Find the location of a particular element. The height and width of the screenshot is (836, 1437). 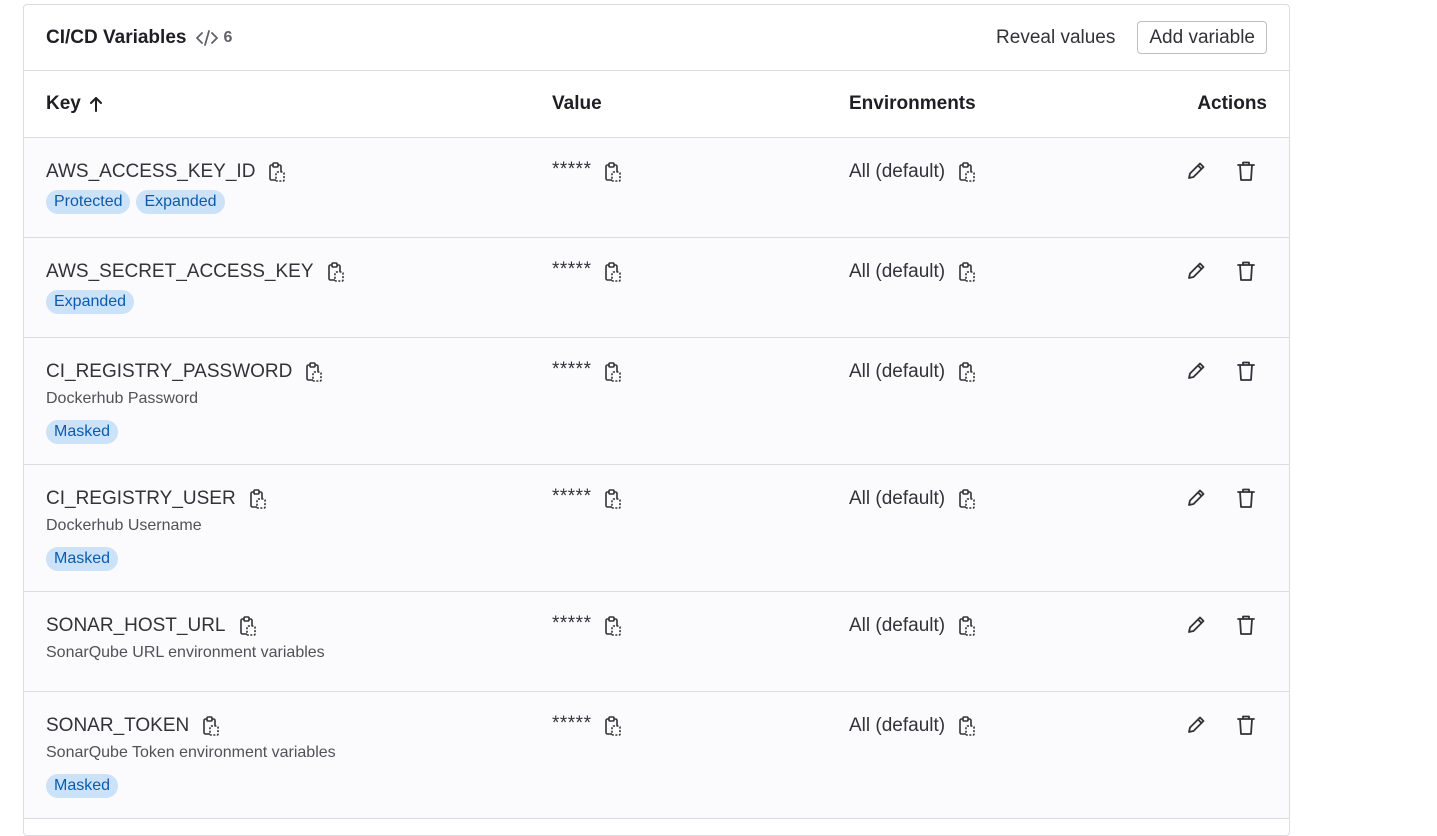

cell-key: CI_REGISTRY_USER Dockerhub Username Masked is located at coordinates (157, 529).